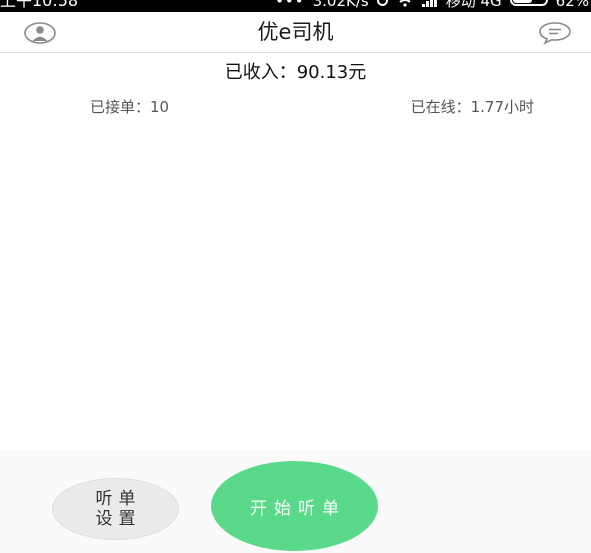 This screenshot has width=591, height=553. Describe the element at coordinates (290, 5) in the screenshot. I see `more-dots-icon: •••` at that location.